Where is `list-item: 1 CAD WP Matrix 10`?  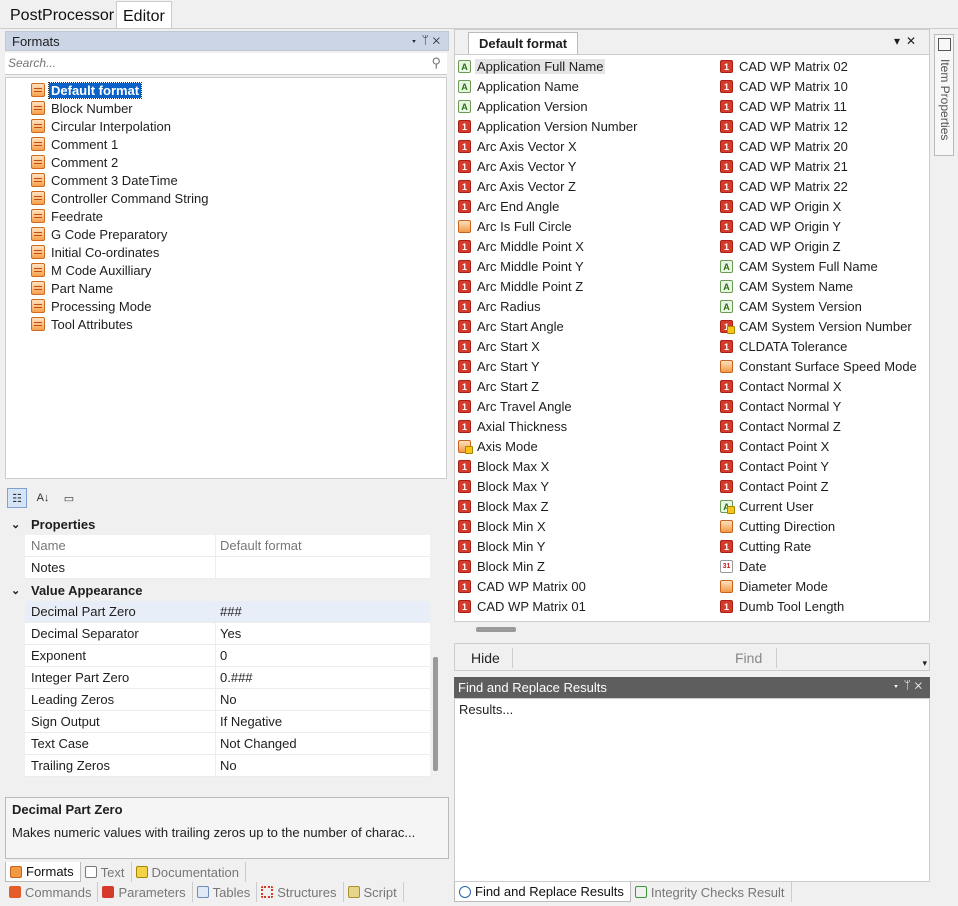
list-item: 1 CAD WP Matrix 10 is located at coordinates (785, 86).